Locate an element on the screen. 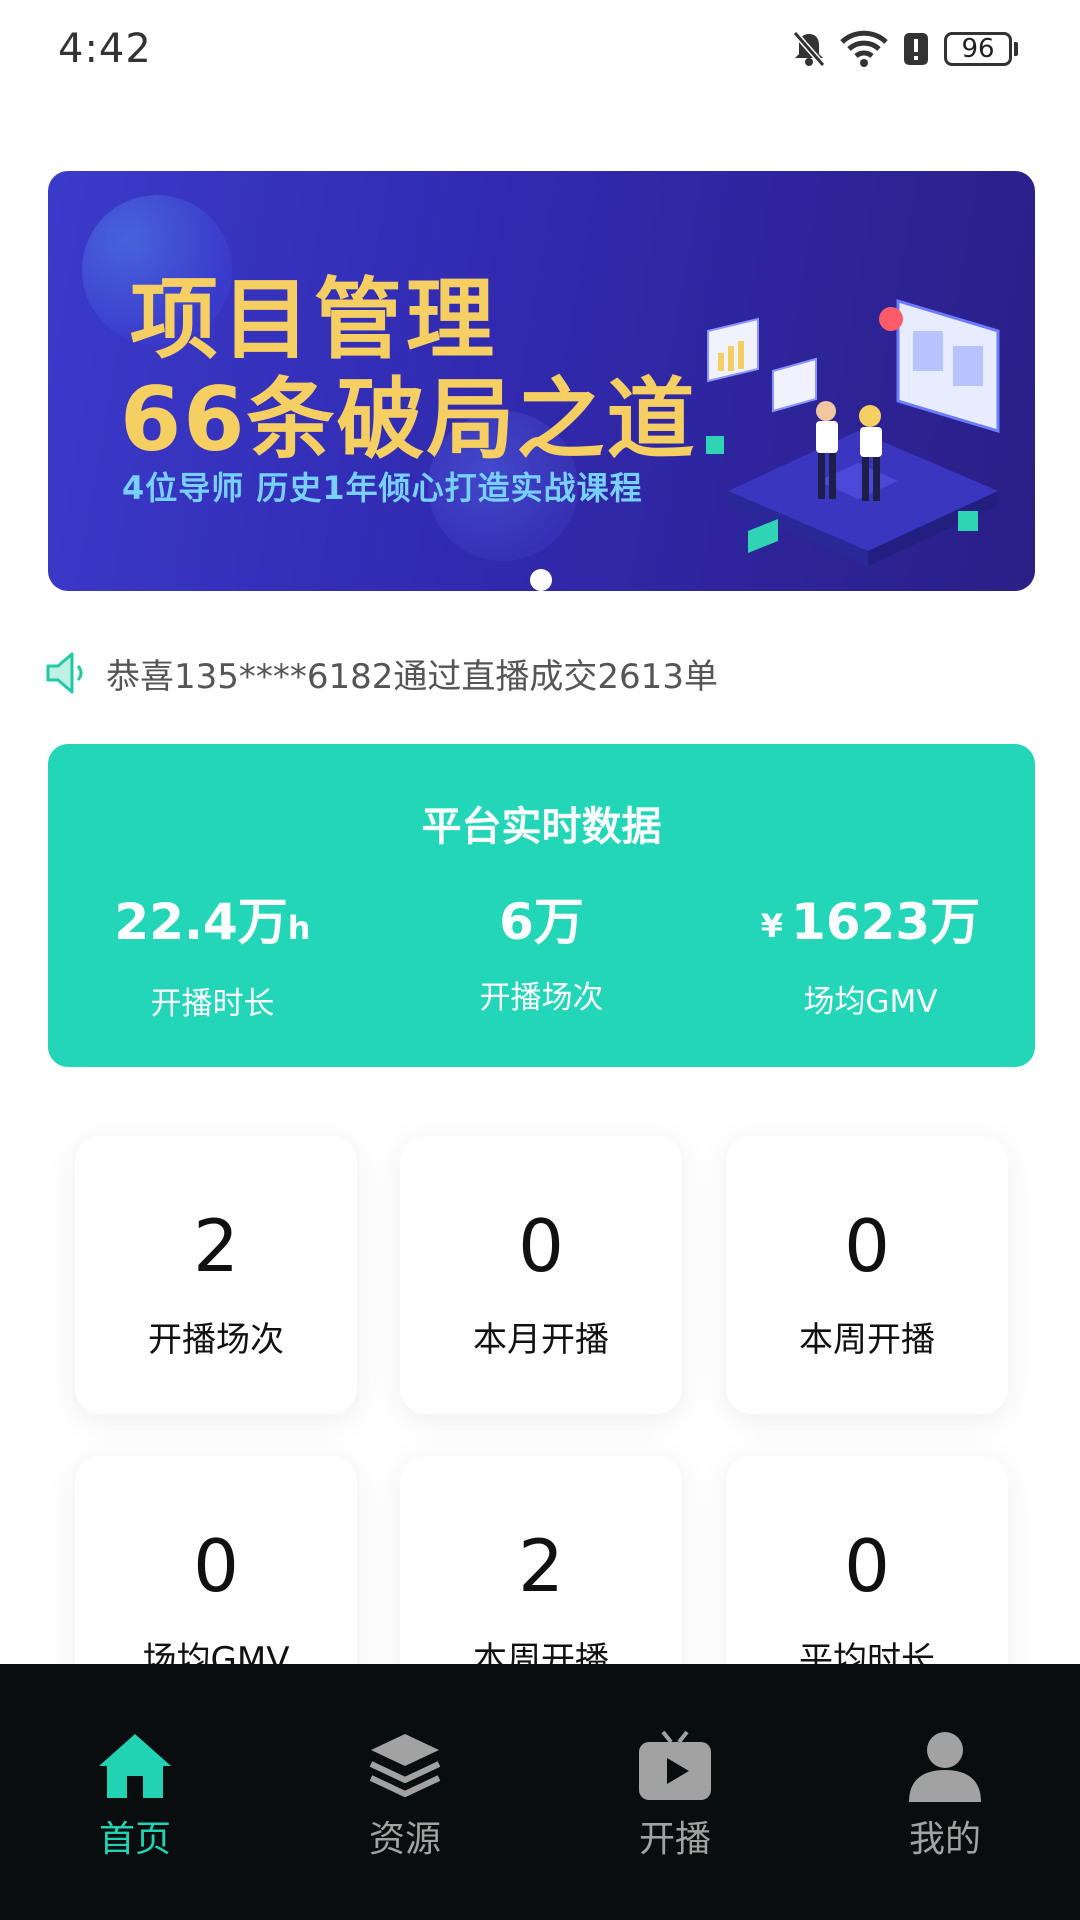 Image resolution: width=1080 pixels, height=1920 pixels. status-bar: 4:42 96 is located at coordinates (540, 50).